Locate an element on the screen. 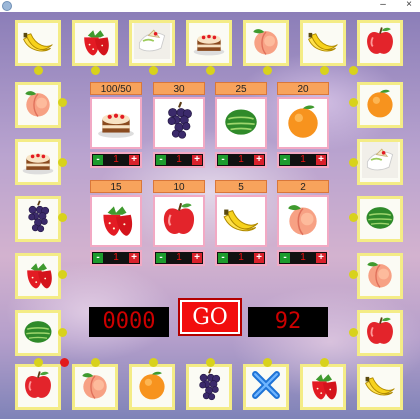 This screenshot has height=419, width=420. bet-card-watermelon: 25 -1 + is located at coordinates (241, 125).